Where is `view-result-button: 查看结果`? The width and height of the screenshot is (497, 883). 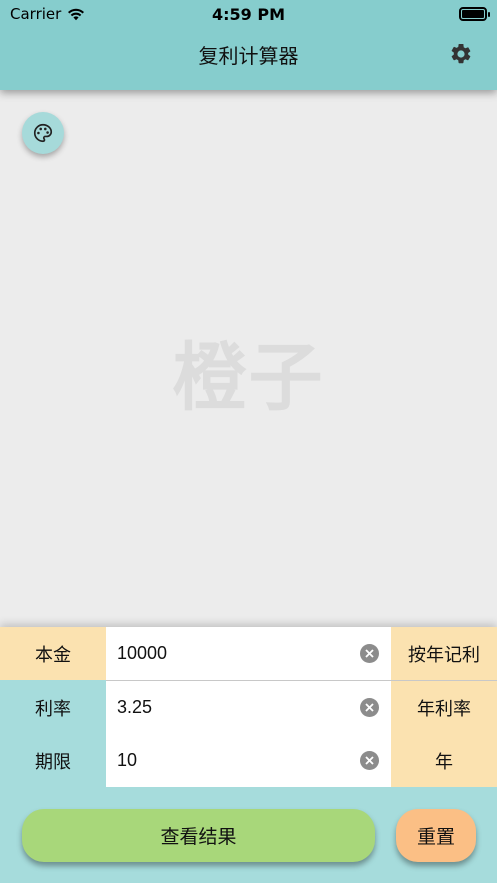 view-result-button: 查看结果 is located at coordinates (198, 835).